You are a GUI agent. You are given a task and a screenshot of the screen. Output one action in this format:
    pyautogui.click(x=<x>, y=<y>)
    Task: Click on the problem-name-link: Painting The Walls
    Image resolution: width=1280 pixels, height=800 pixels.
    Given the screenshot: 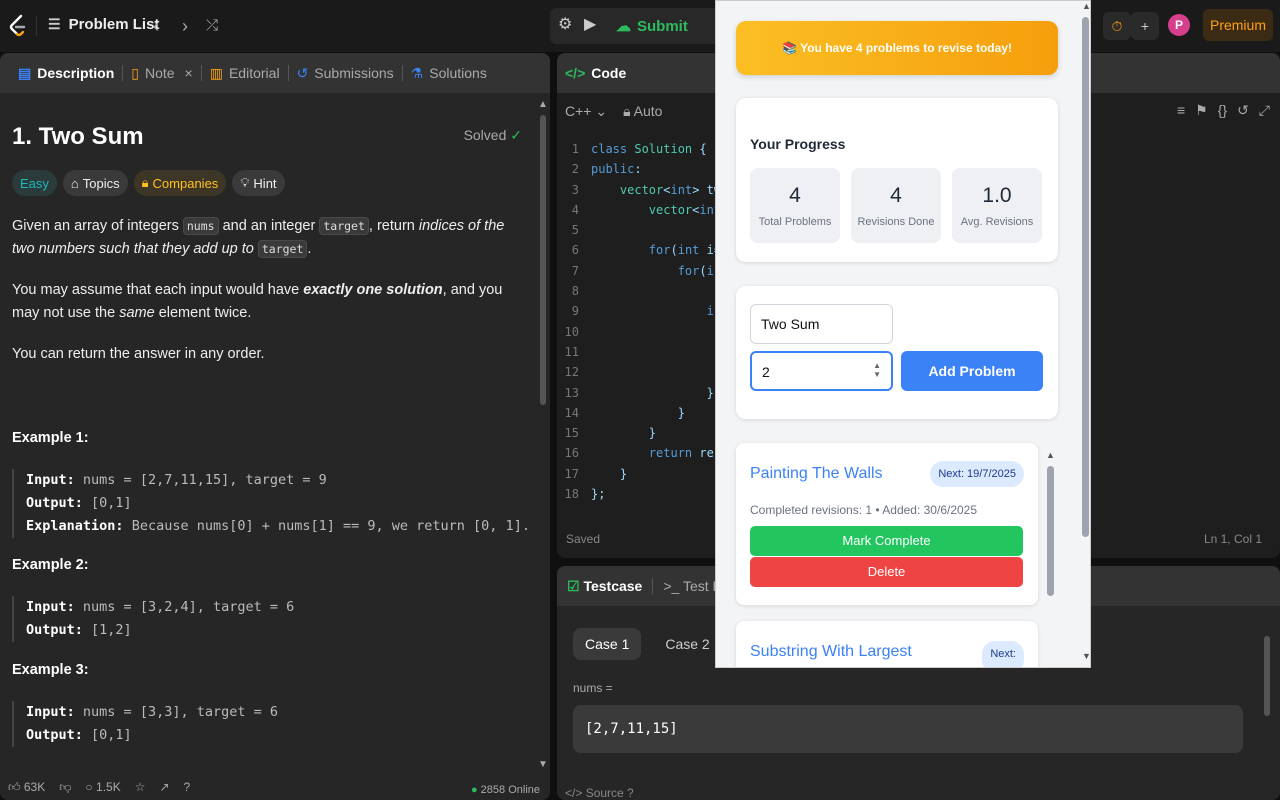 What is the action you would take?
    pyautogui.click(x=816, y=474)
    